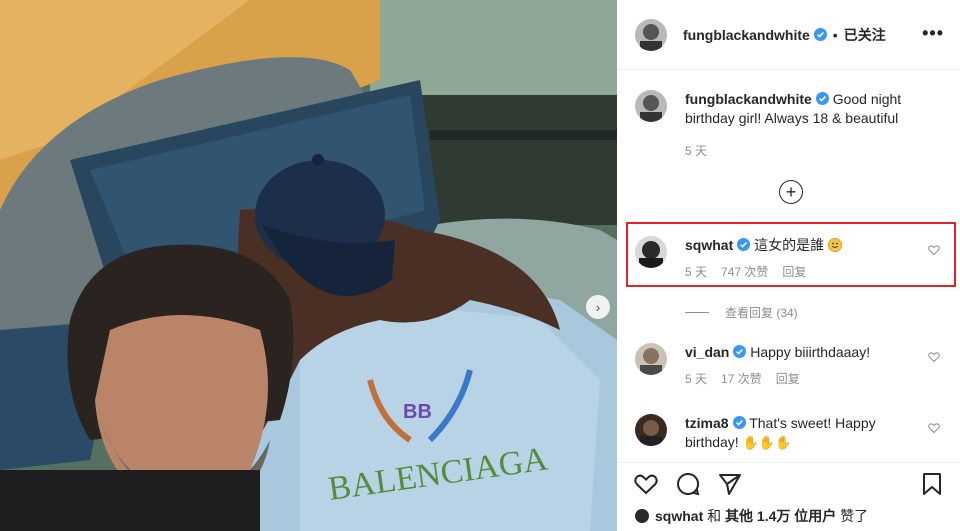  I want to click on carousel-next-button: ›, so click(598, 307).